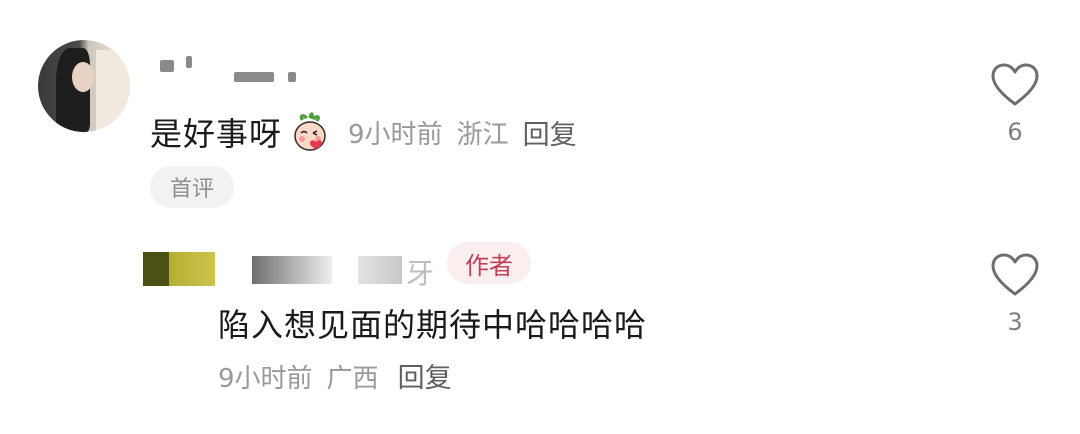 The width and height of the screenshot is (1080, 434). What do you see at coordinates (192, 187) in the screenshot?
I see `first-comment-badge: 首评` at bounding box center [192, 187].